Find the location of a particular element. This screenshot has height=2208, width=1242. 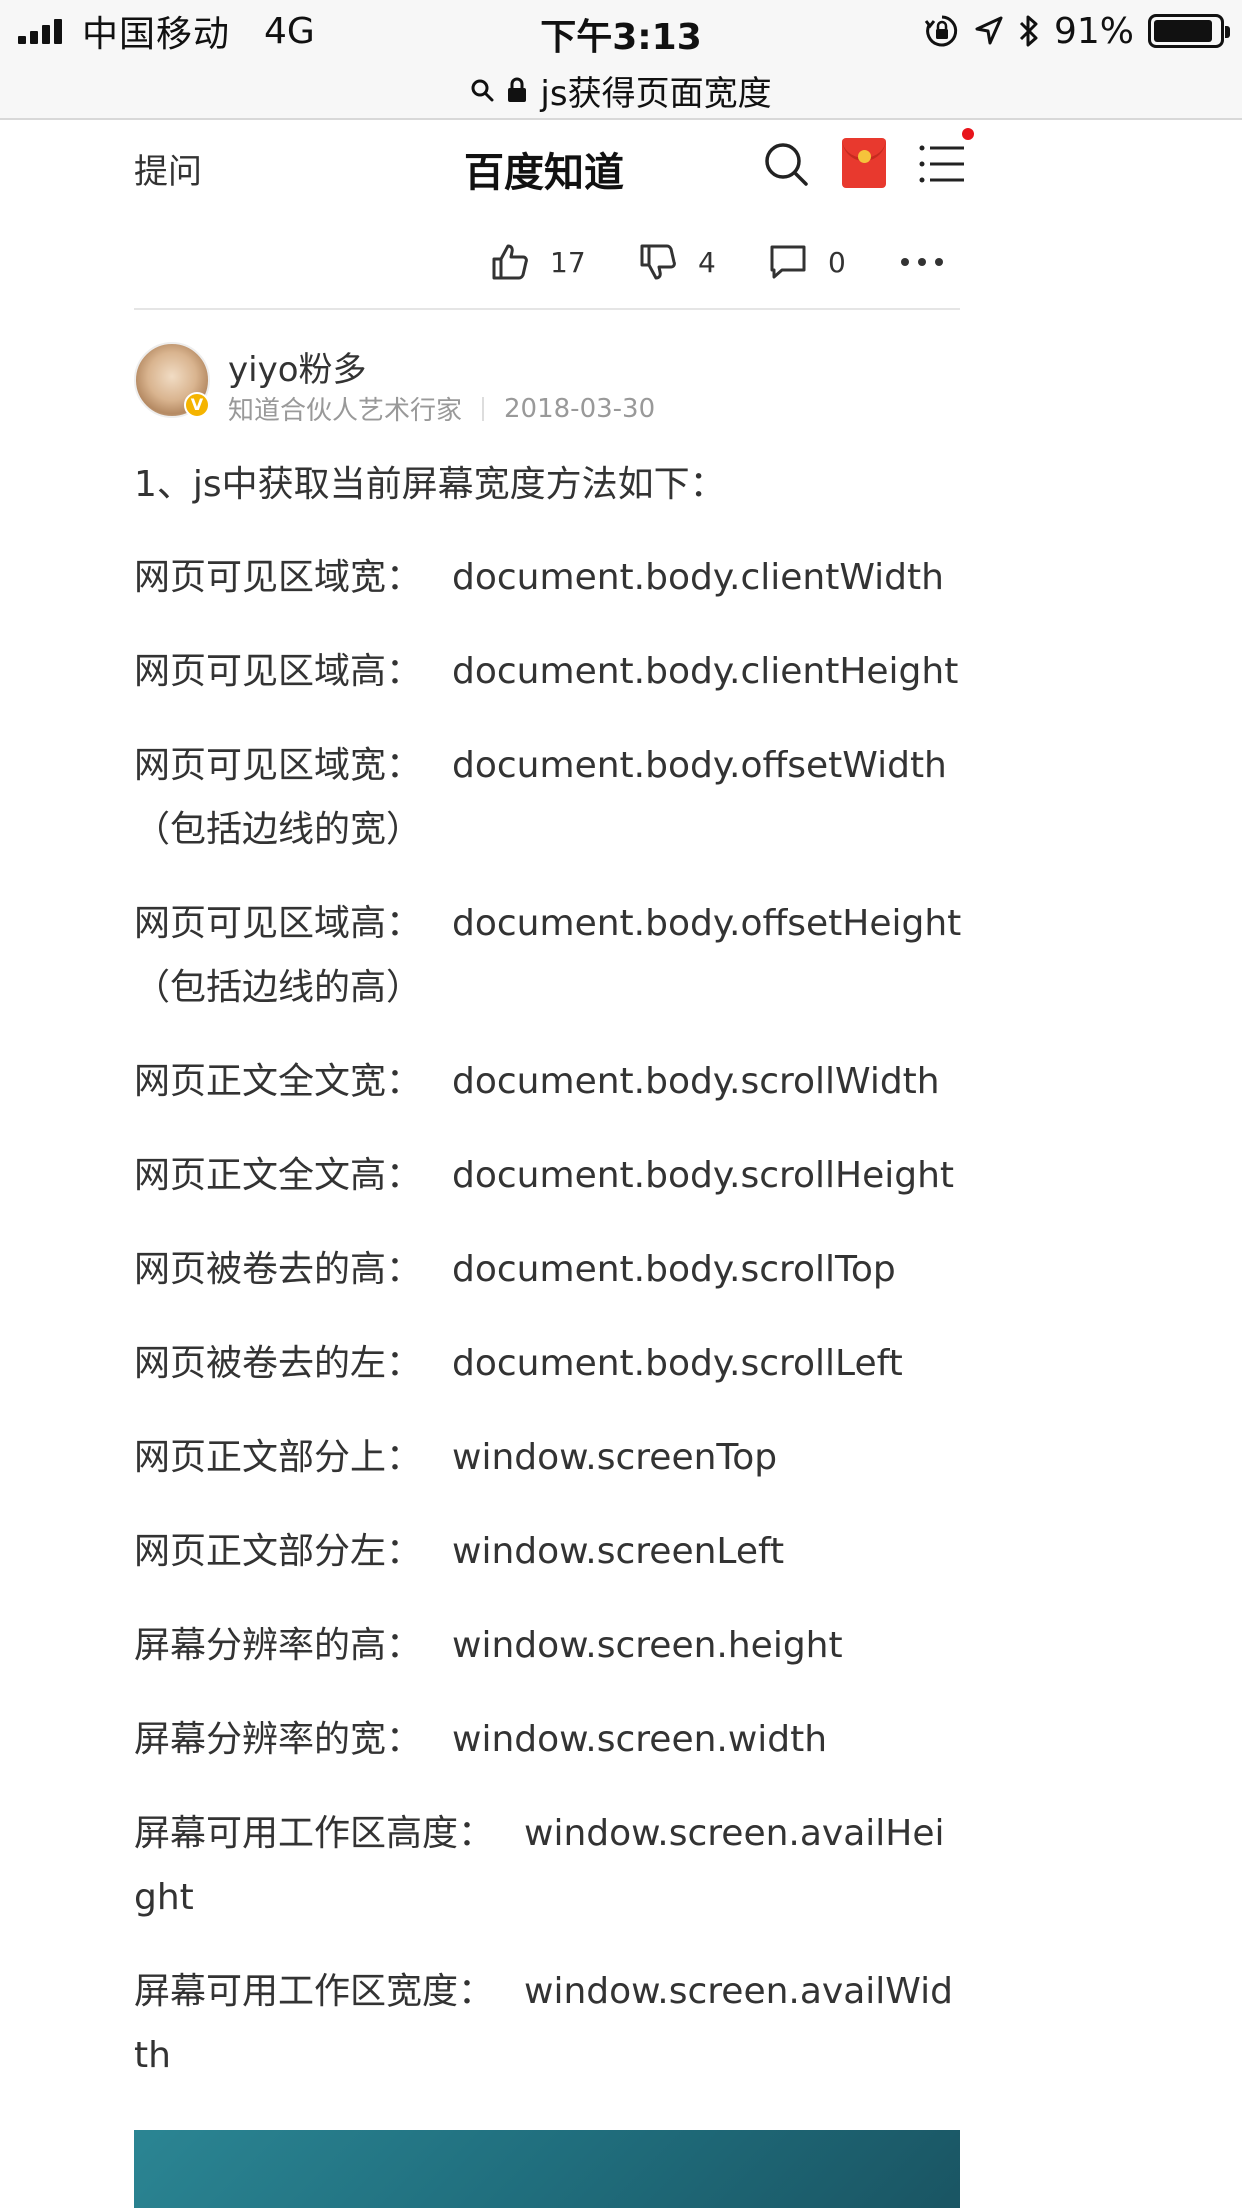

answer-row: 网页正文部分左： window.screenLeft is located at coordinates (550, 1552).